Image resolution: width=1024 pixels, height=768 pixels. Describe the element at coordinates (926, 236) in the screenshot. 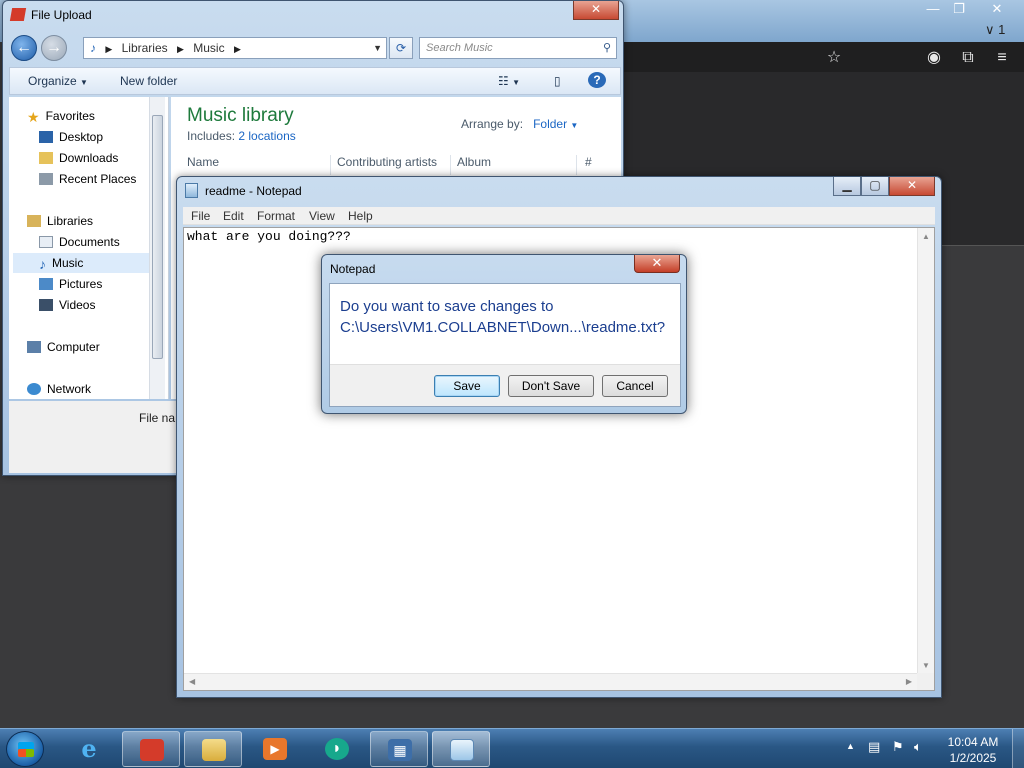

I see `scroll-up-icon: ▲` at that location.